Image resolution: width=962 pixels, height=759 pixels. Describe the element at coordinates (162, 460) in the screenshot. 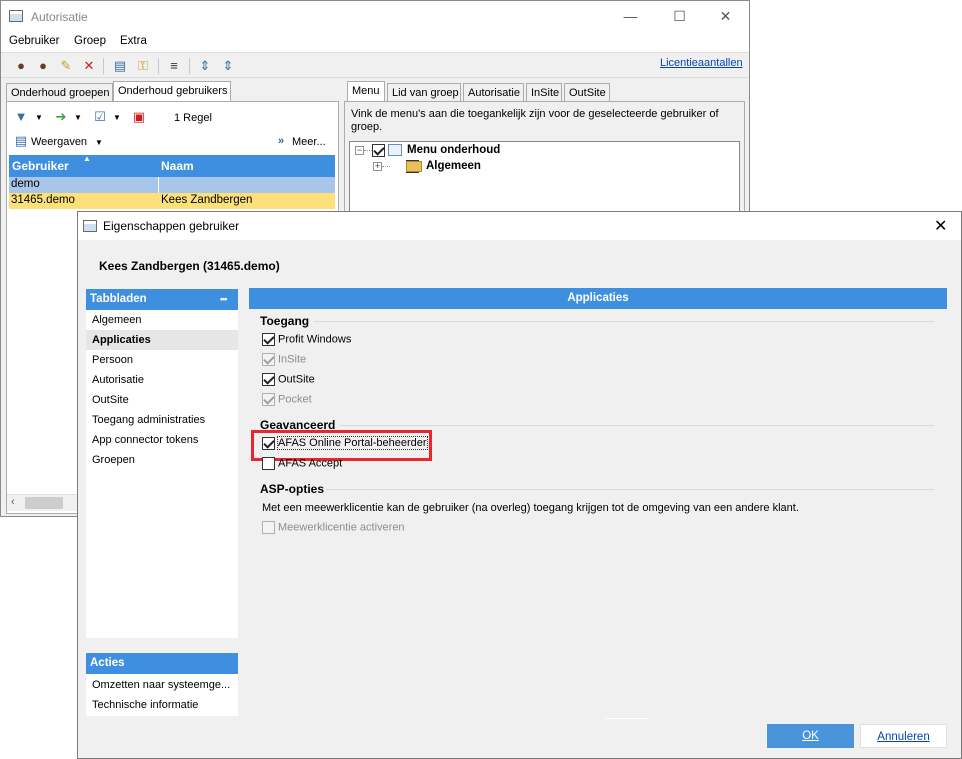

I see `tabblad-groepen: Groepen` at that location.